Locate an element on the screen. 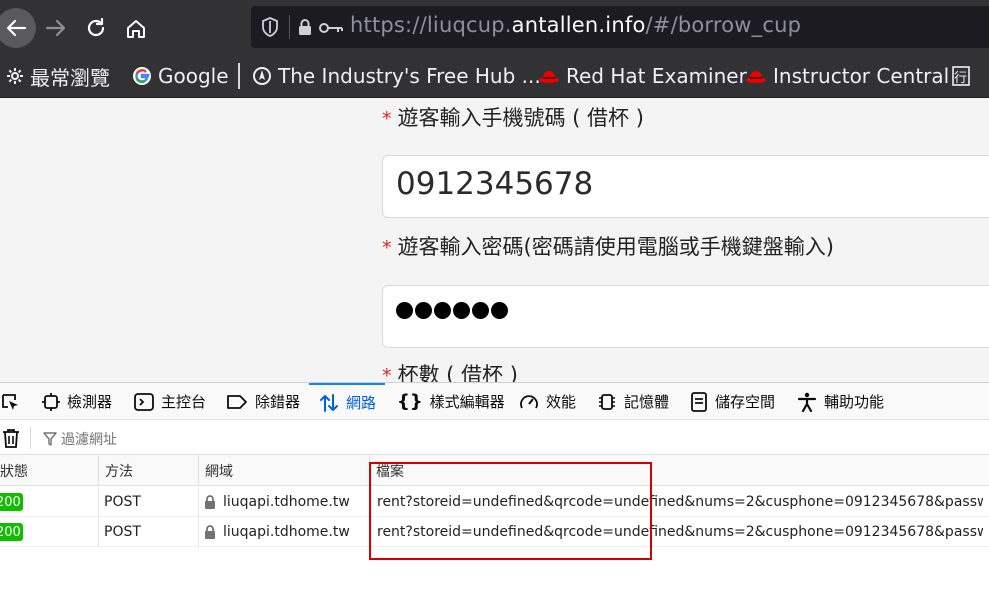 This screenshot has height=604, width=989. column-label: 網域 is located at coordinates (219, 471).